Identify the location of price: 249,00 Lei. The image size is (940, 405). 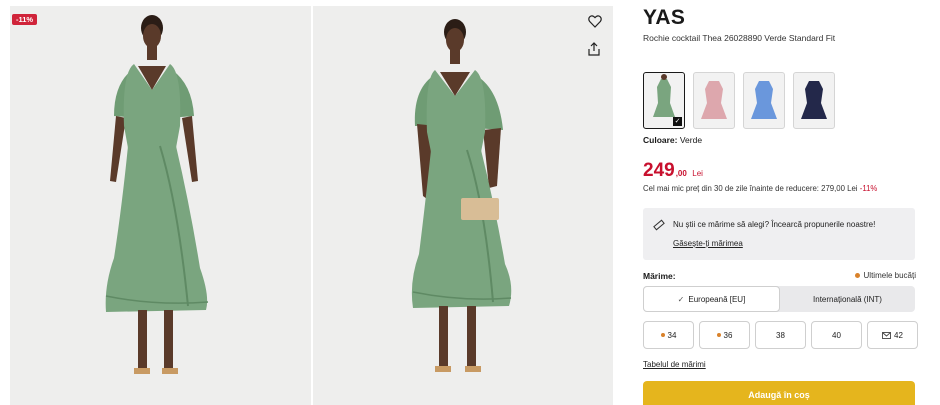
(673, 171).